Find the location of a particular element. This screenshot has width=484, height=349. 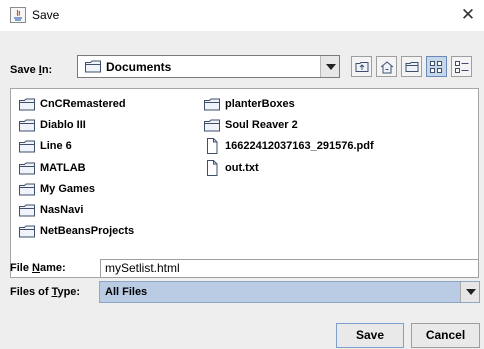

file-list-item-label: Diablo III is located at coordinates (63, 125).